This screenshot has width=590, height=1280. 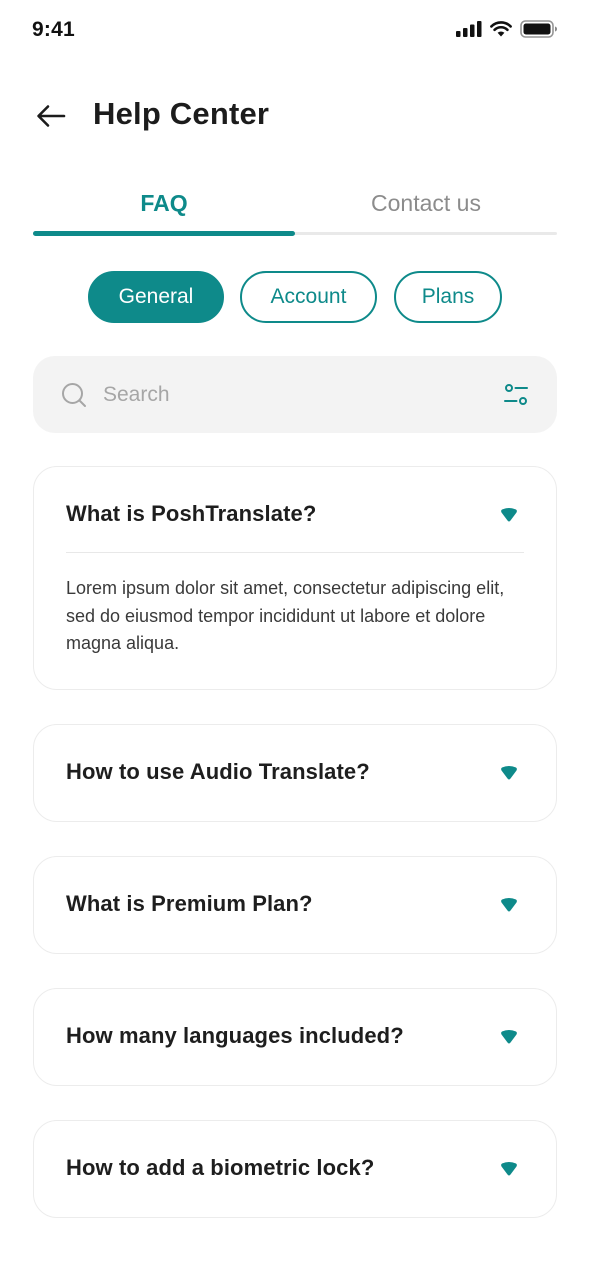 I want to click on search-input, so click(x=293, y=395).